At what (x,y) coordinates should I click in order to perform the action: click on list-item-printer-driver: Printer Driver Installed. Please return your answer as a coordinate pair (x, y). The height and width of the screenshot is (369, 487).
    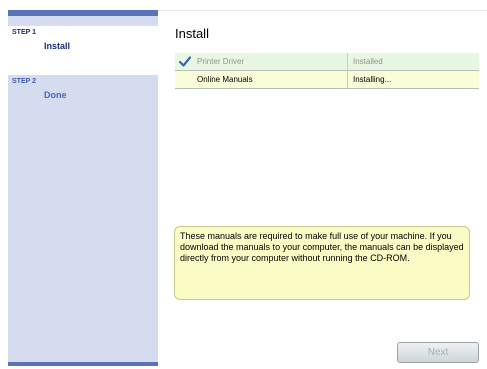
    Looking at the image, I should click on (327, 62).